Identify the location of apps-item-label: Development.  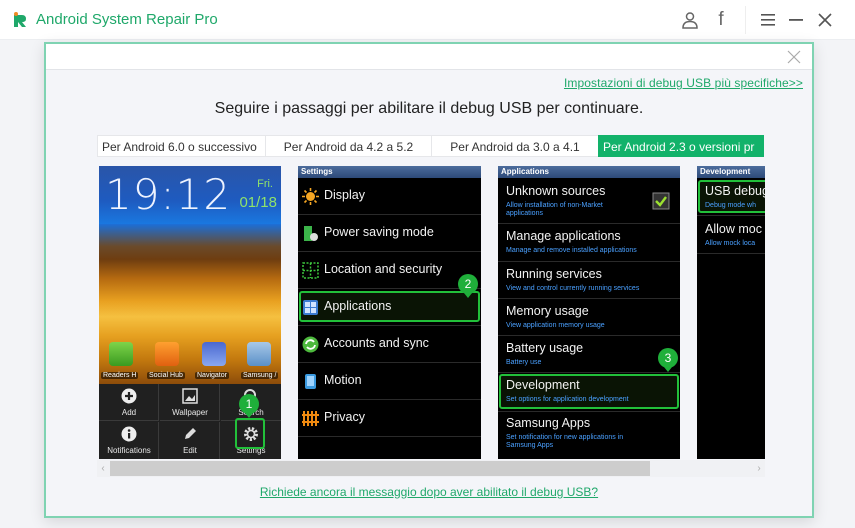
(543, 385).